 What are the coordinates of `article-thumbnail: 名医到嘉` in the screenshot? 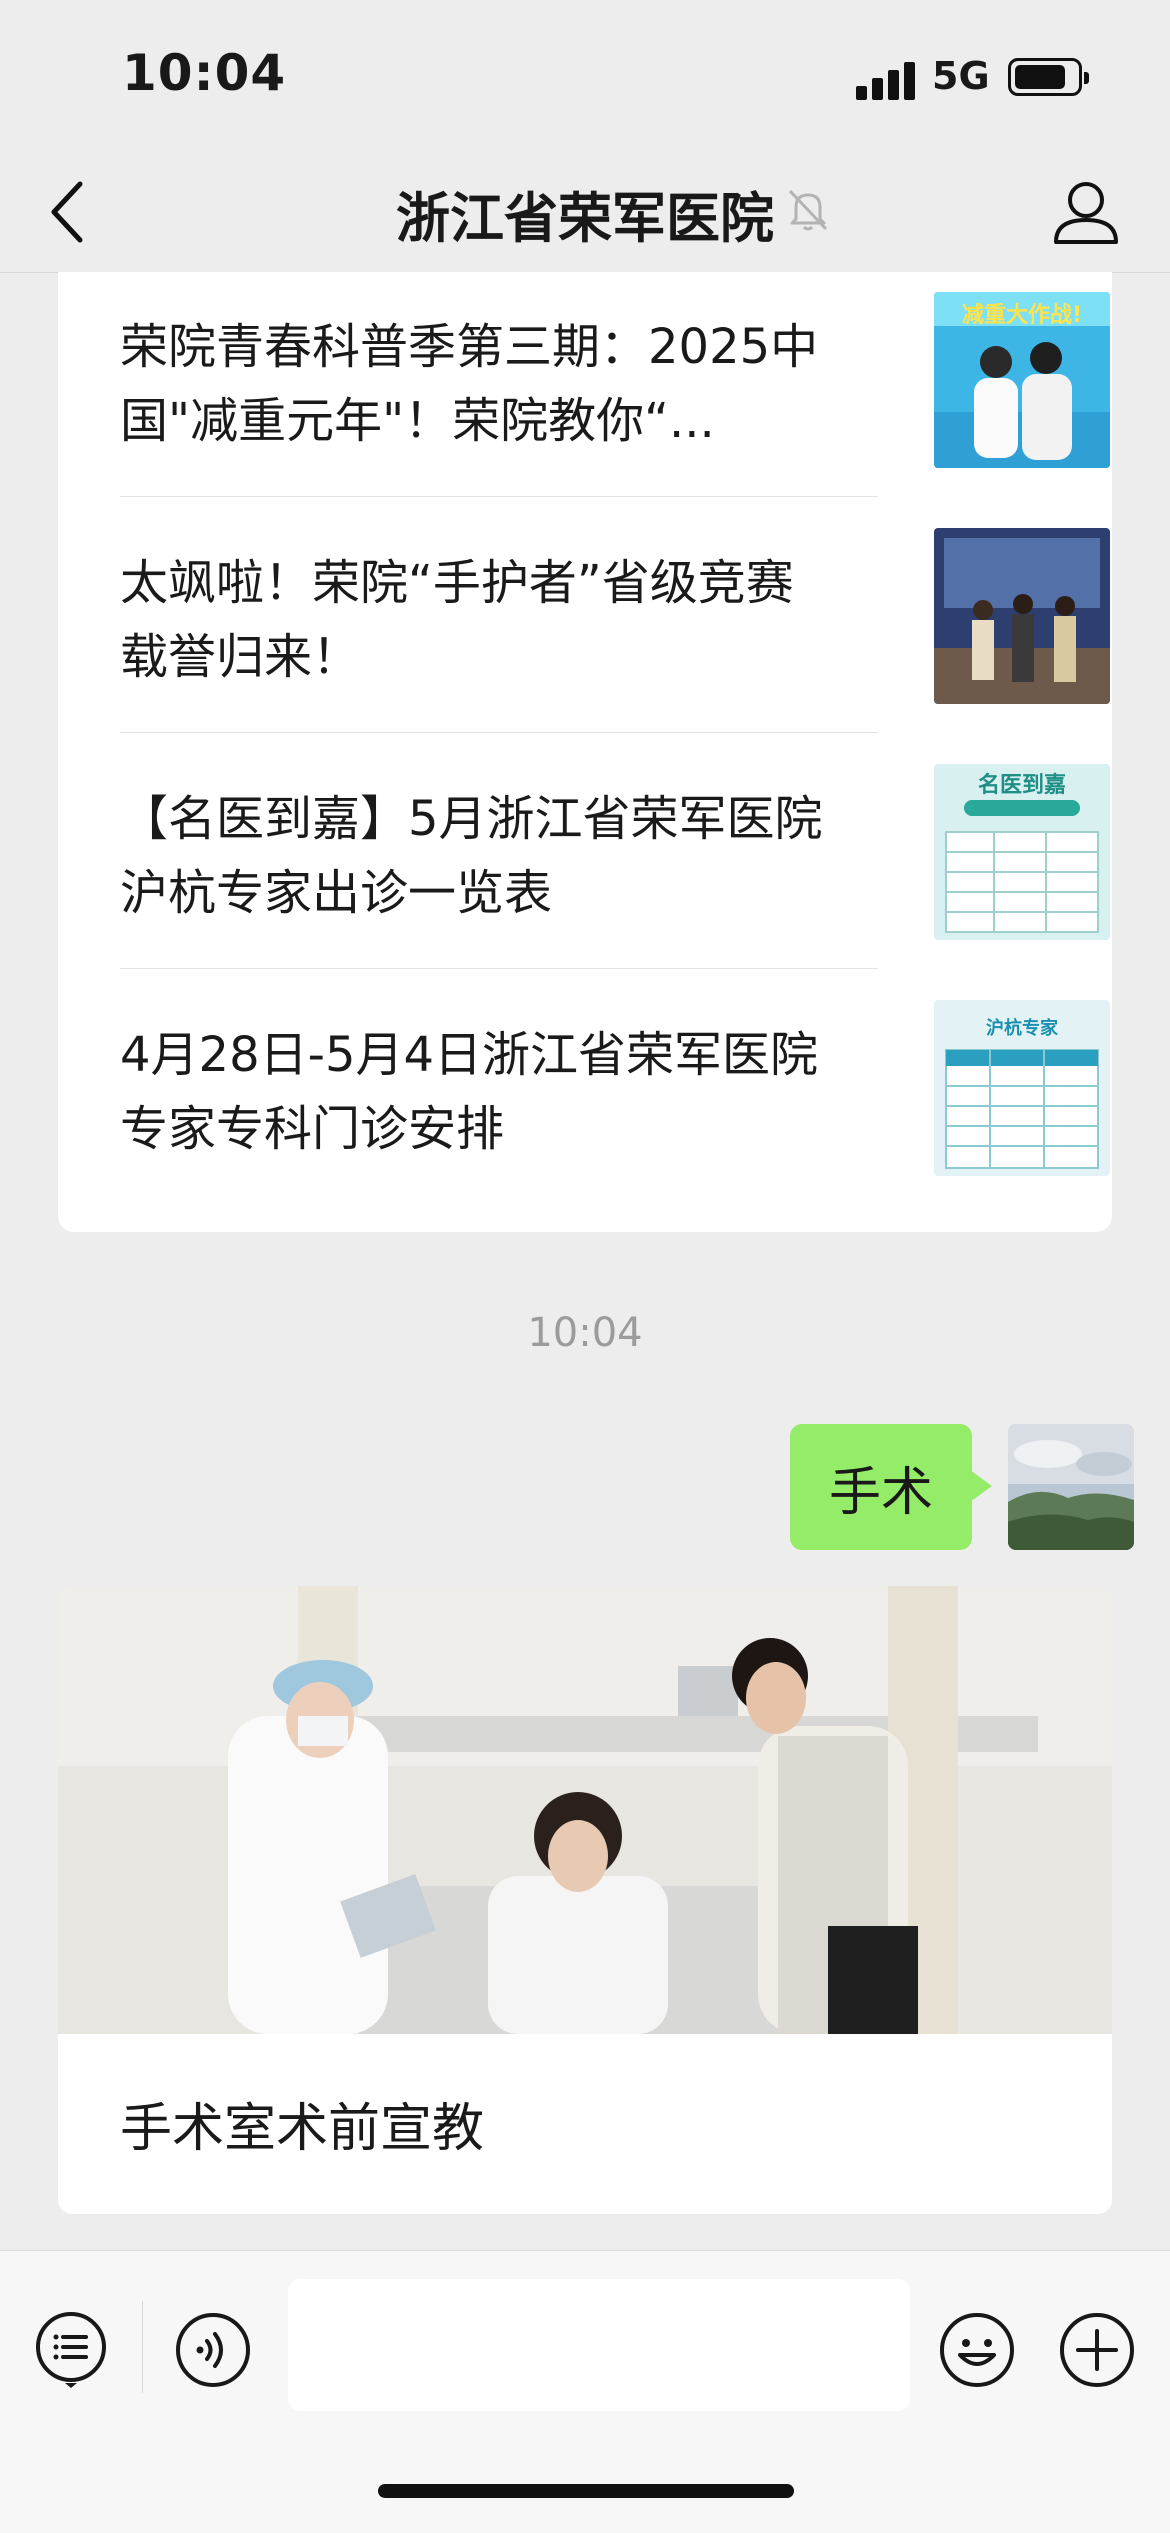 It's located at (1022, 852).